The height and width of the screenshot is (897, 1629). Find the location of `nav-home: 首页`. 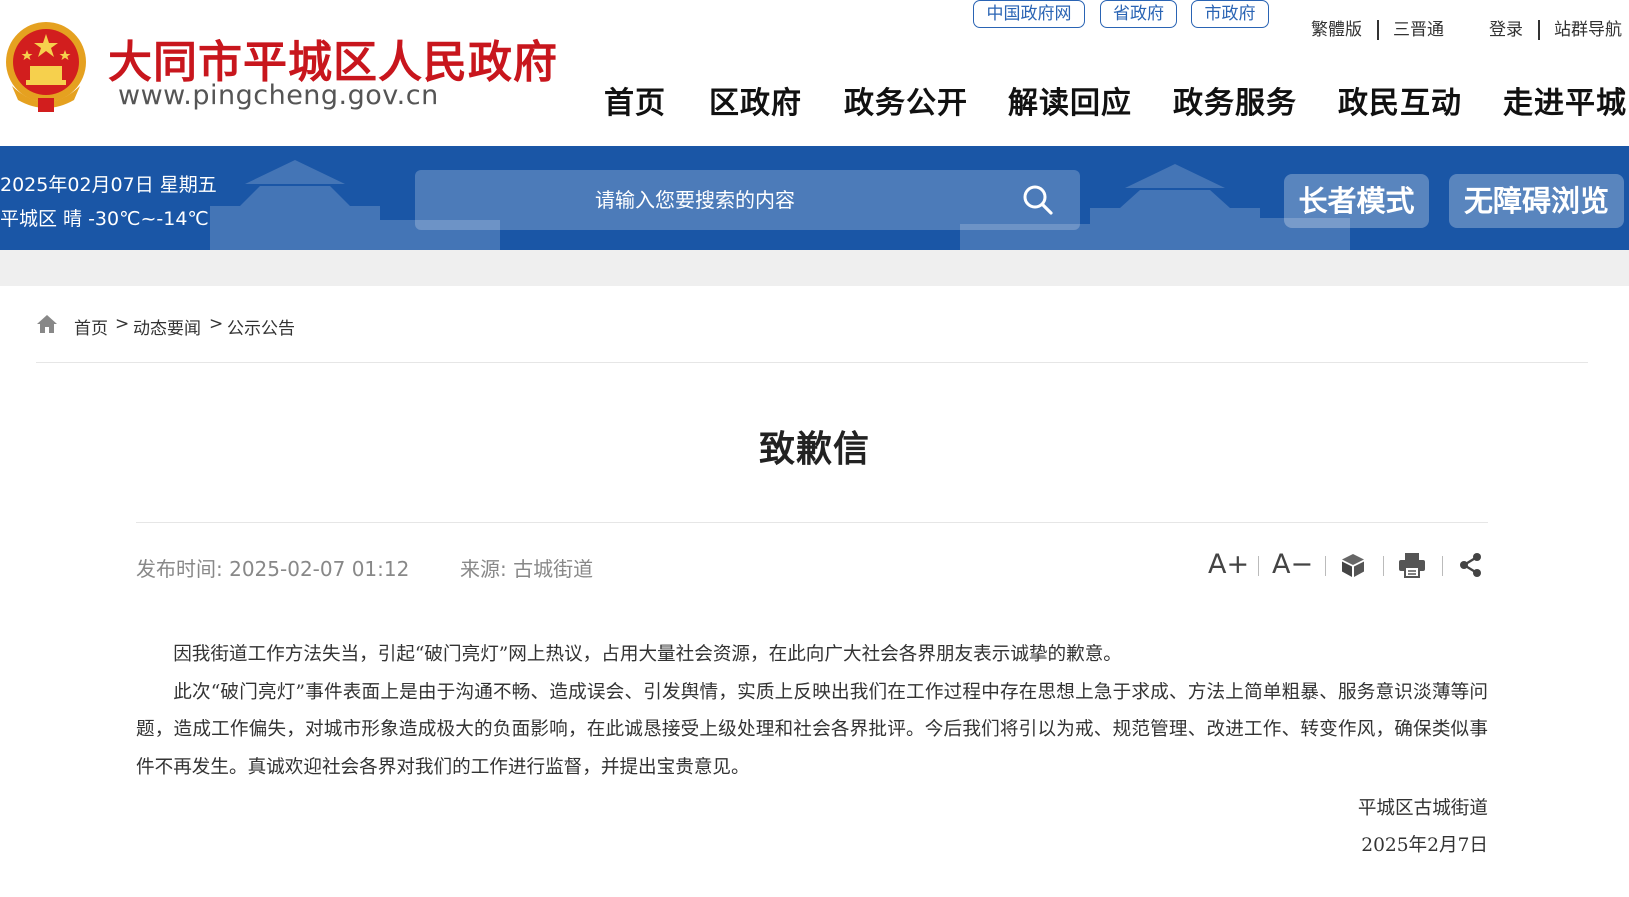

nav-home: 首页 is located at coordinates (635, 100).